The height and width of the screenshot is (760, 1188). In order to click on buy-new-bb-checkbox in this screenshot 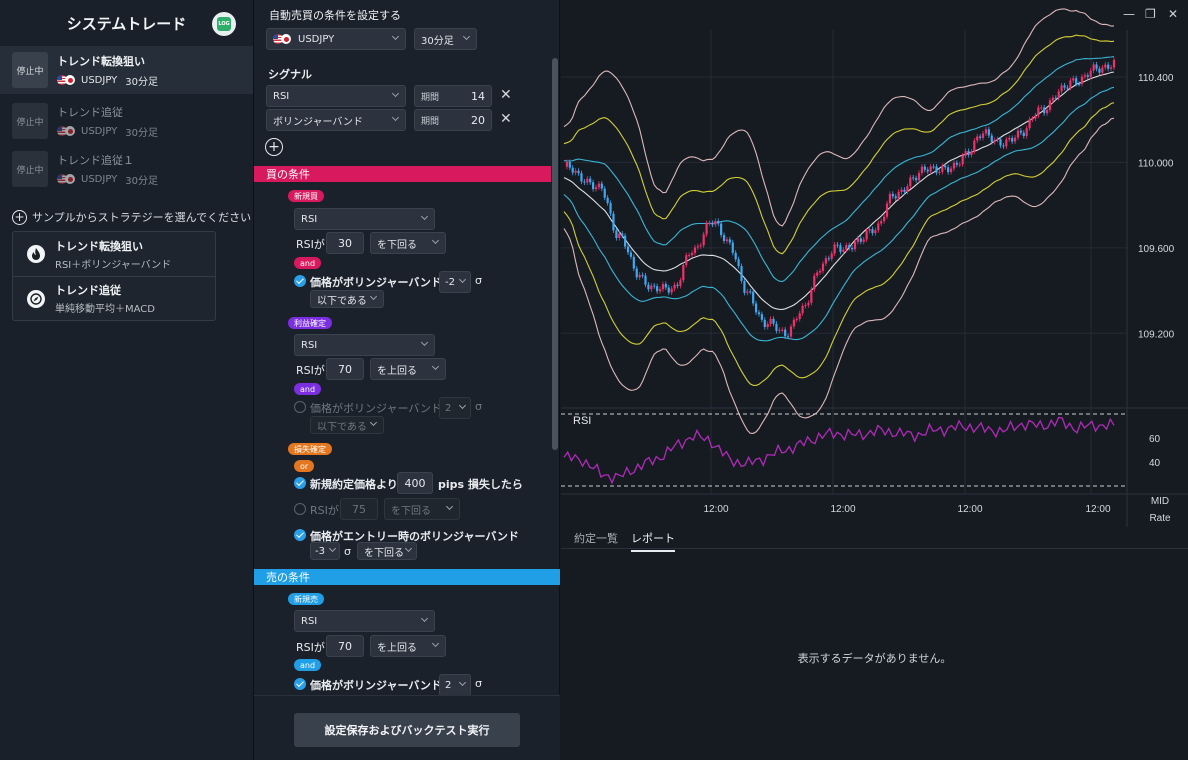, I will do `click(300, 281)`.